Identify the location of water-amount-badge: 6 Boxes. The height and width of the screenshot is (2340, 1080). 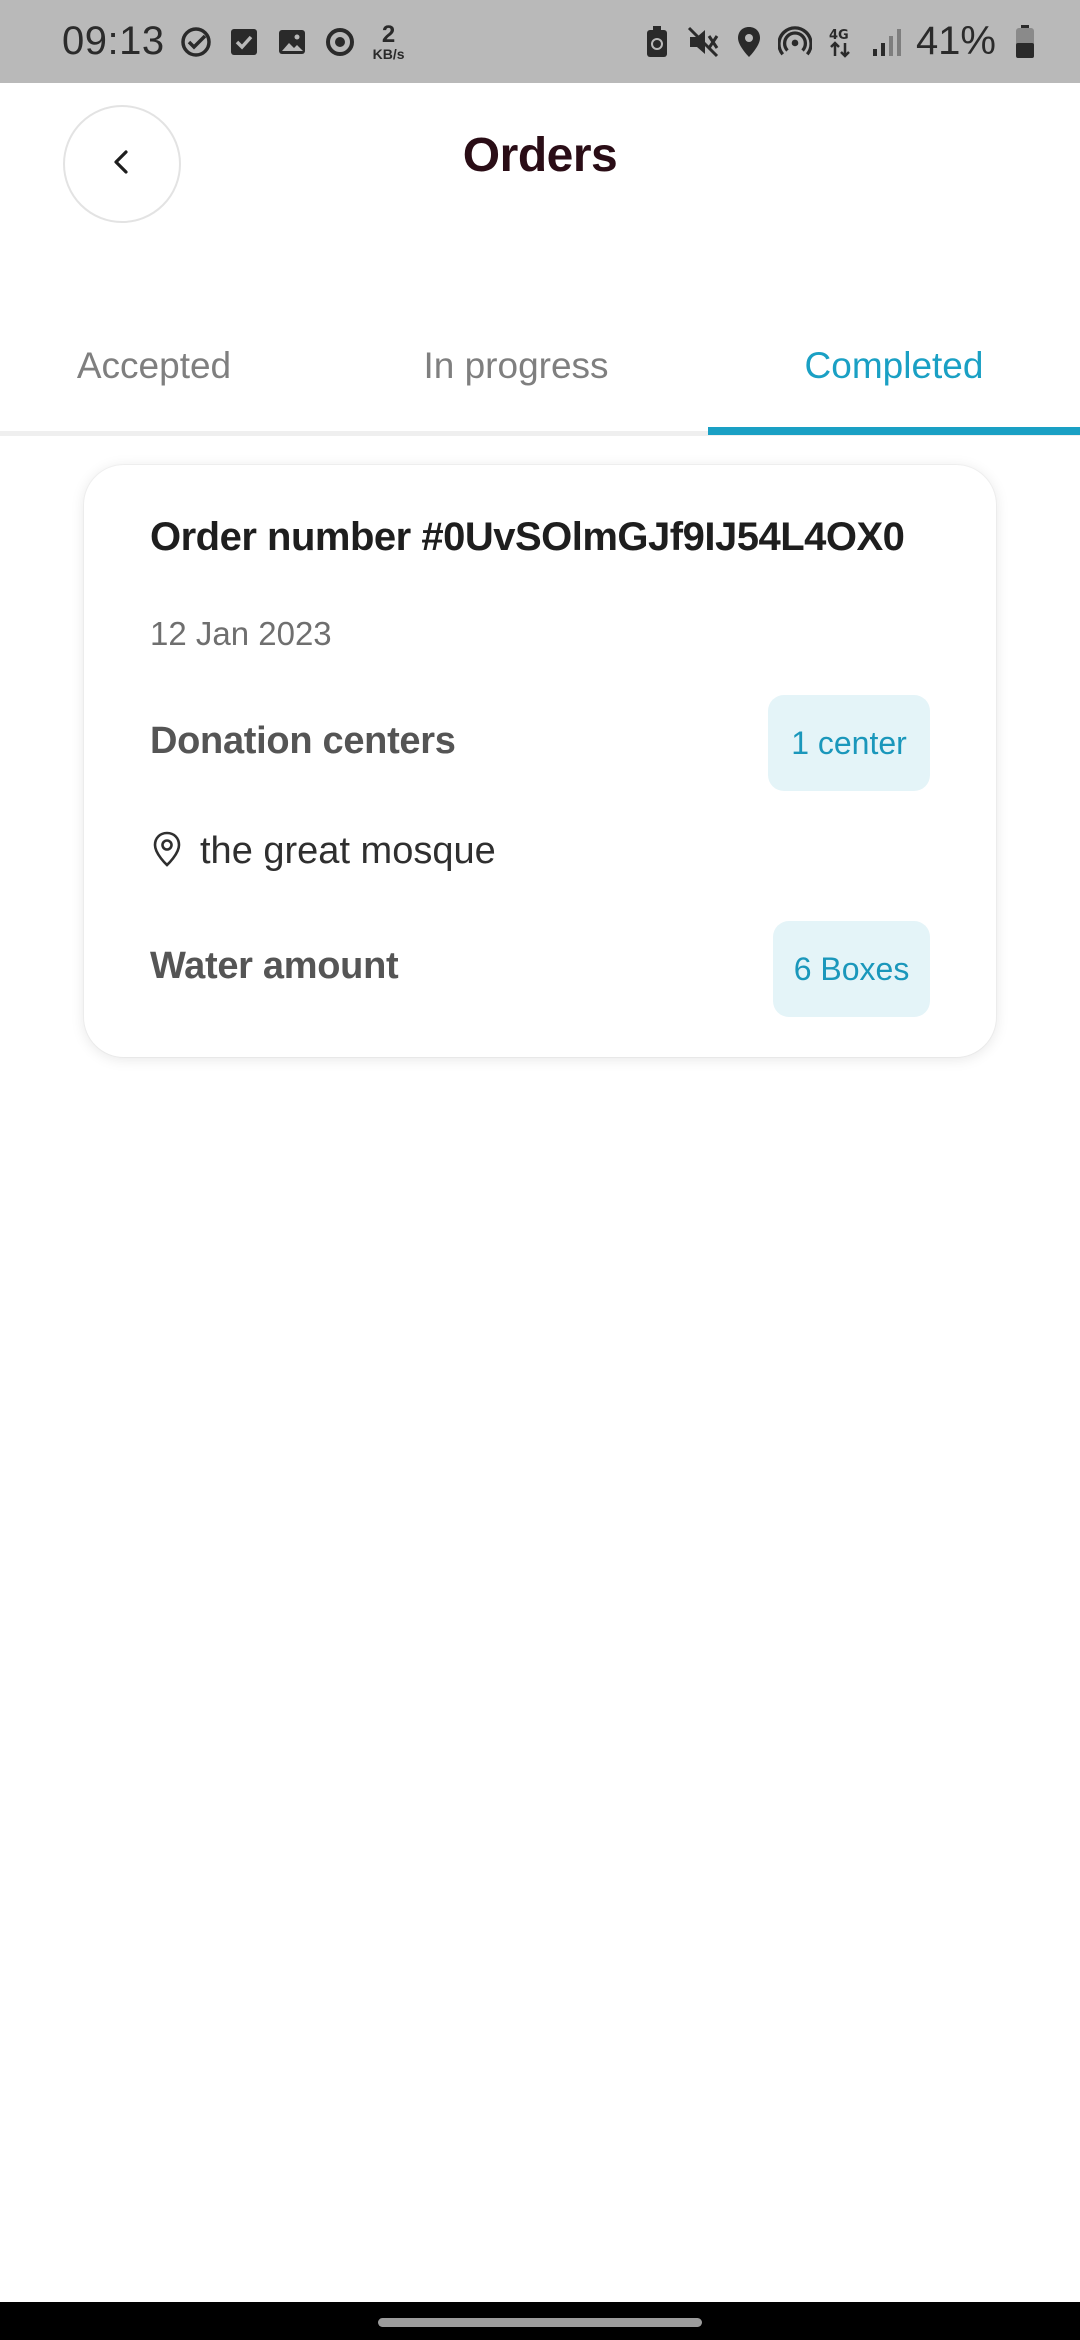
(851, 969).